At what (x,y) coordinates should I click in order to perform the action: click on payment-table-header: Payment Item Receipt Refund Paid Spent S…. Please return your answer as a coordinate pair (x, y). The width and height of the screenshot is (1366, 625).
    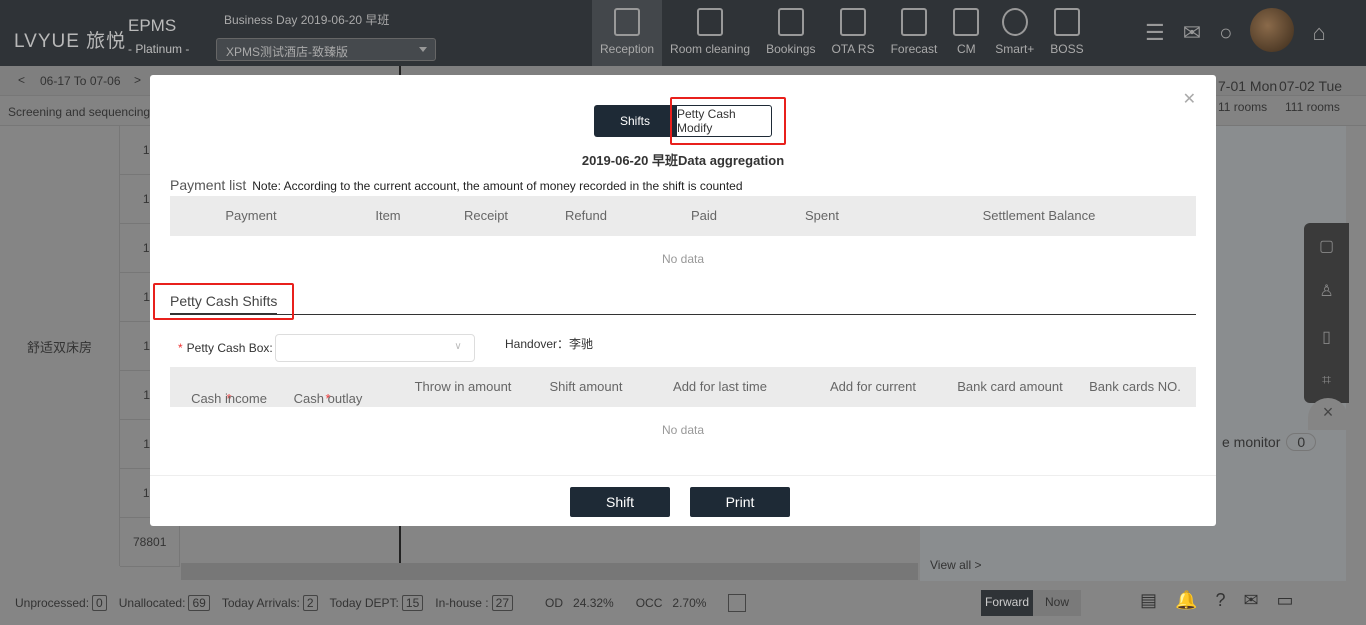
    Looking at the image, I should click on (683, 216).